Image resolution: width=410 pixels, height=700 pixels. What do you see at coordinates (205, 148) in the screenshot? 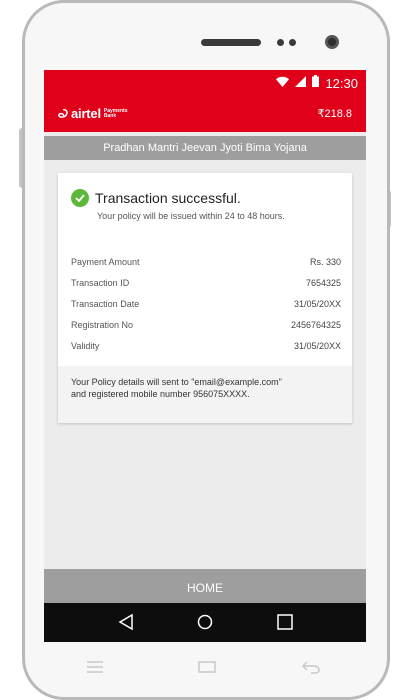
I see `page-title: Pradhan Mantri Jeevan Jyoti Bima Yojana` at bounding box center [205, 148].